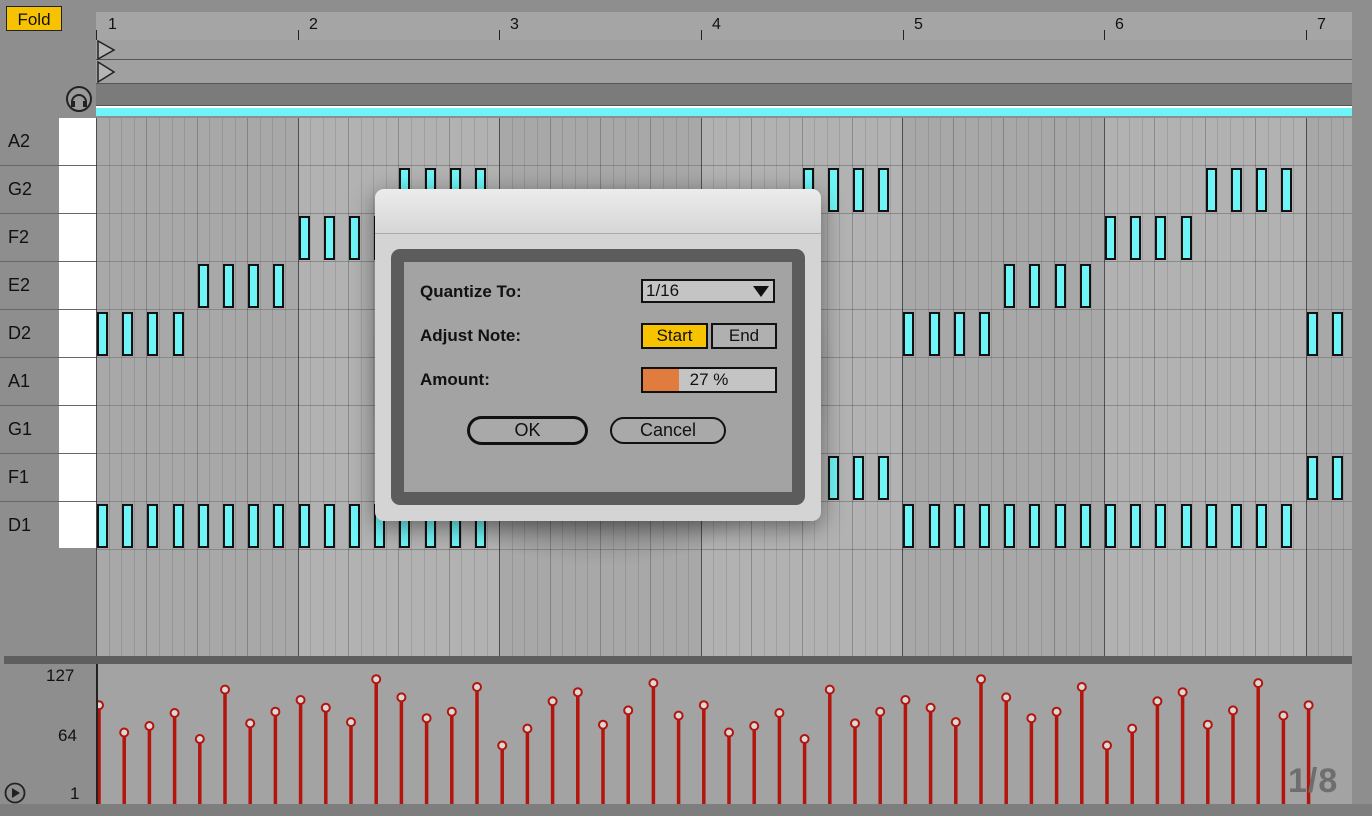 The width and height of the screenshot is (1372, 816). What do you see at coordinates (724, 95) in the screenshot?
I see `loop-brace-lane` at bounding box center [724, 95].